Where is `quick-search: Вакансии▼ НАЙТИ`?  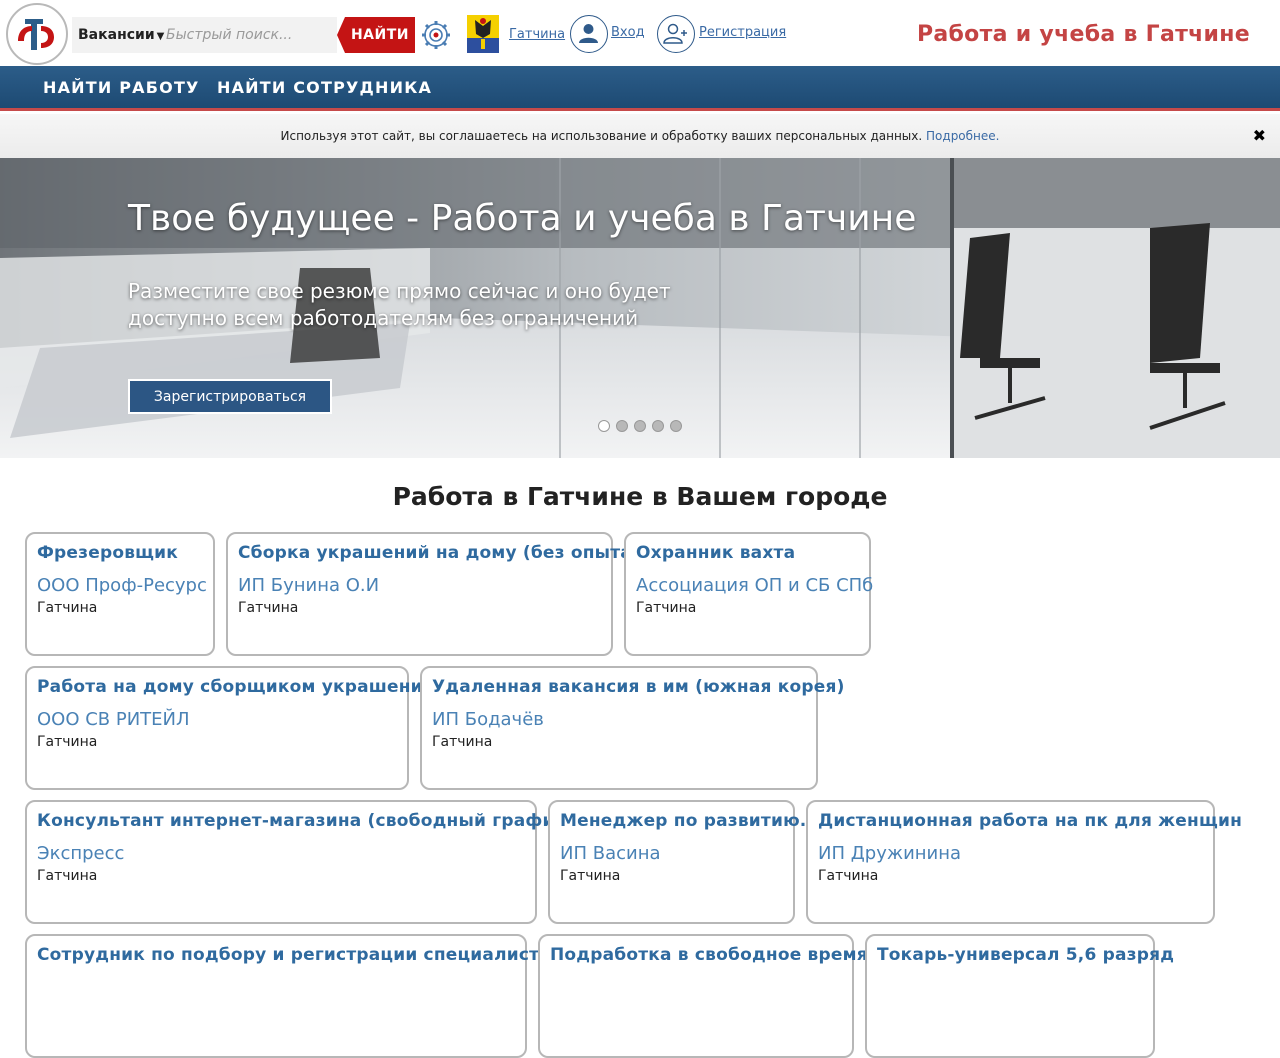
quick-search: Вакансии▼ НАЙТИ is located at coordinates (243, 35).